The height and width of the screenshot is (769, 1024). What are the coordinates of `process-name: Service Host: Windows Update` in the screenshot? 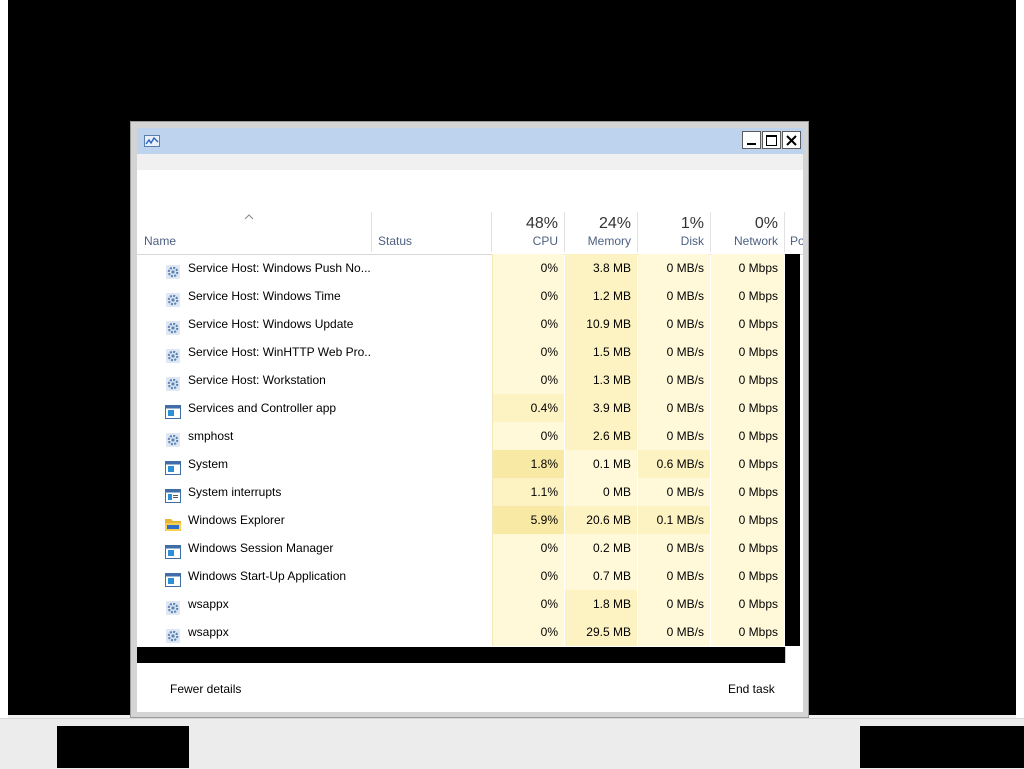 It's located at (271, 324).